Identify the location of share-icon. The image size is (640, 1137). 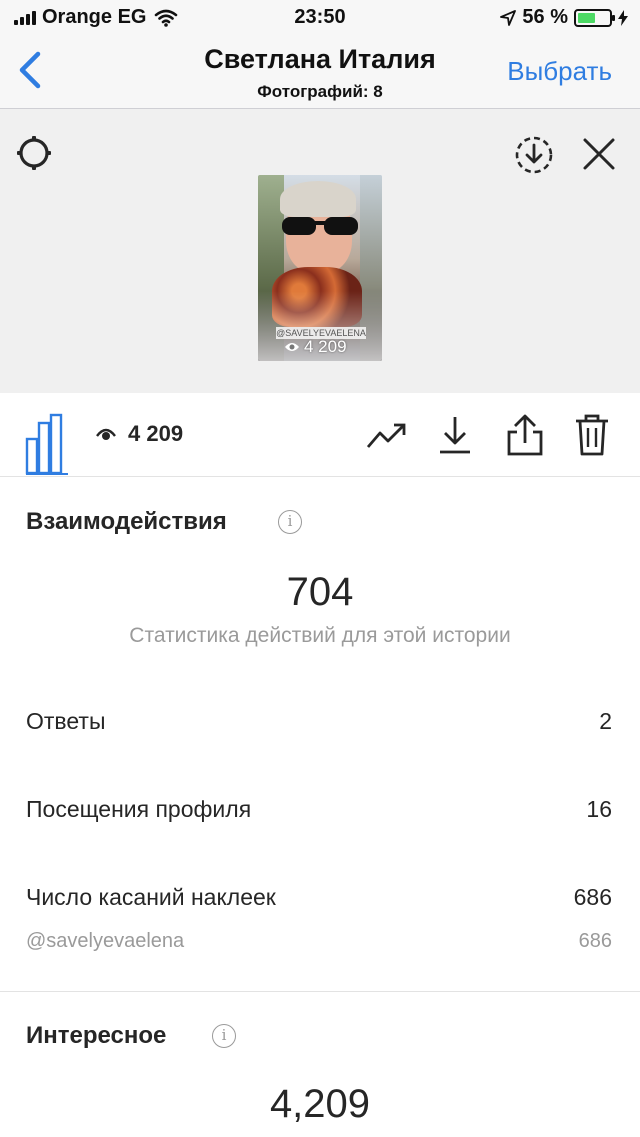
(525, 435).